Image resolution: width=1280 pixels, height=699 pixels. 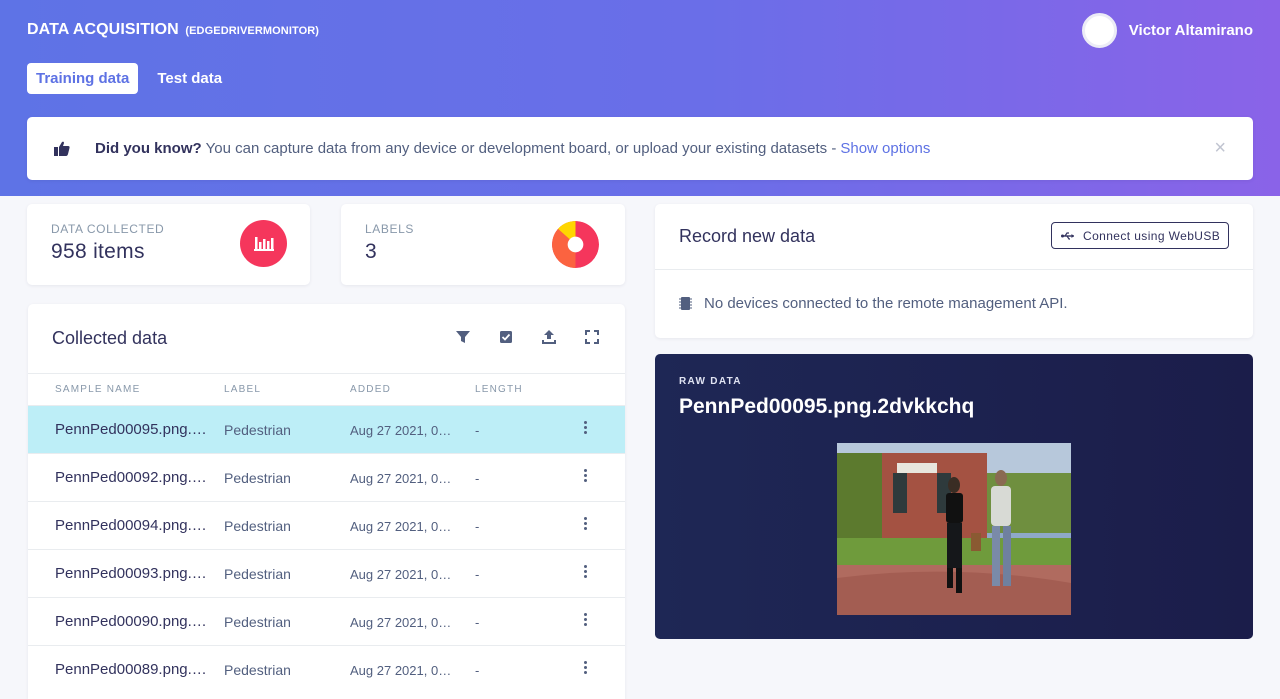 What do you see at coordinates (98, 251) in the screenshot?
I see `data-collected-value: 958 items` at bounding box center [98, 251].